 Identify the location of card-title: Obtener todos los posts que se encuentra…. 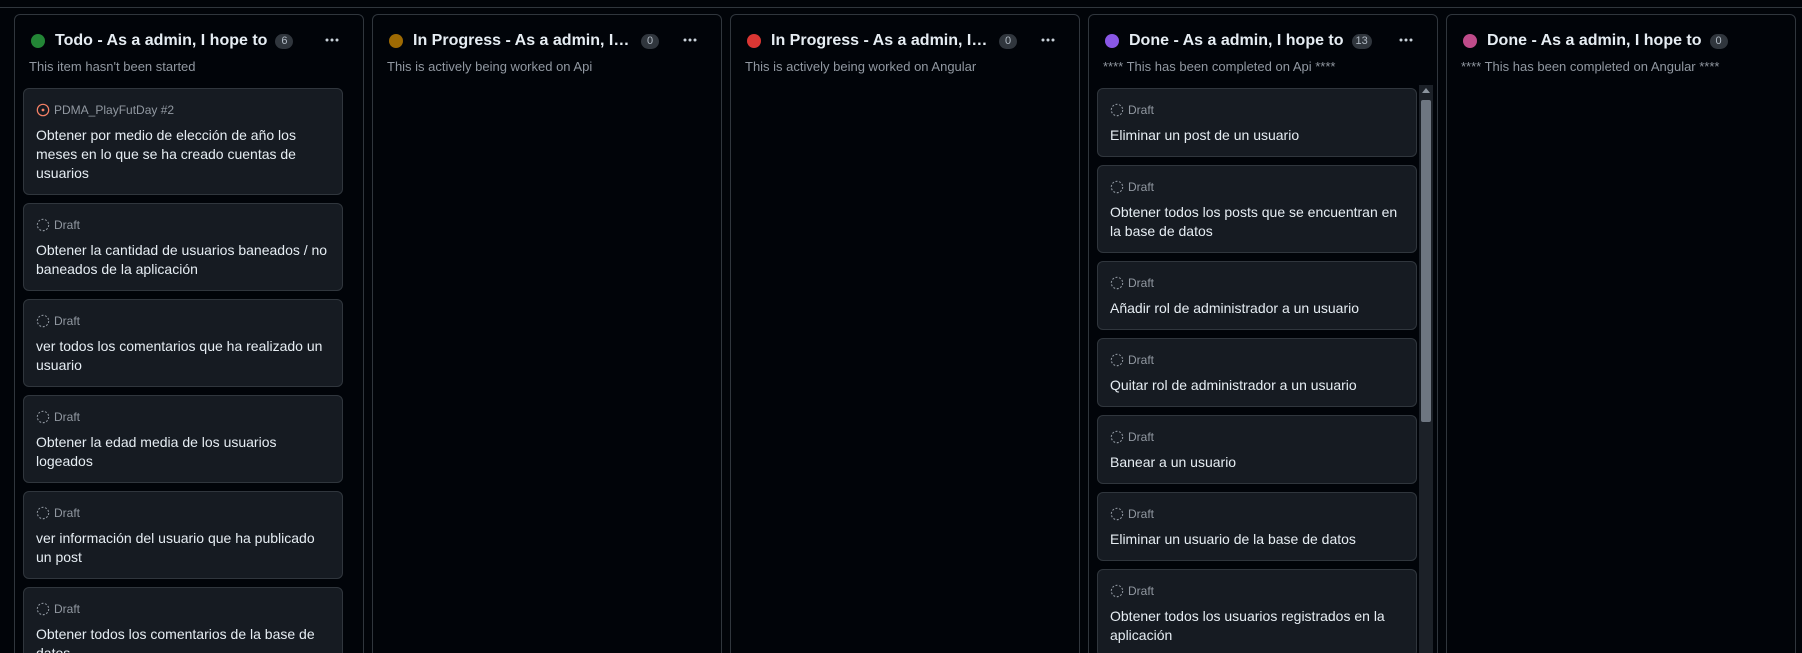
(1257, 222).